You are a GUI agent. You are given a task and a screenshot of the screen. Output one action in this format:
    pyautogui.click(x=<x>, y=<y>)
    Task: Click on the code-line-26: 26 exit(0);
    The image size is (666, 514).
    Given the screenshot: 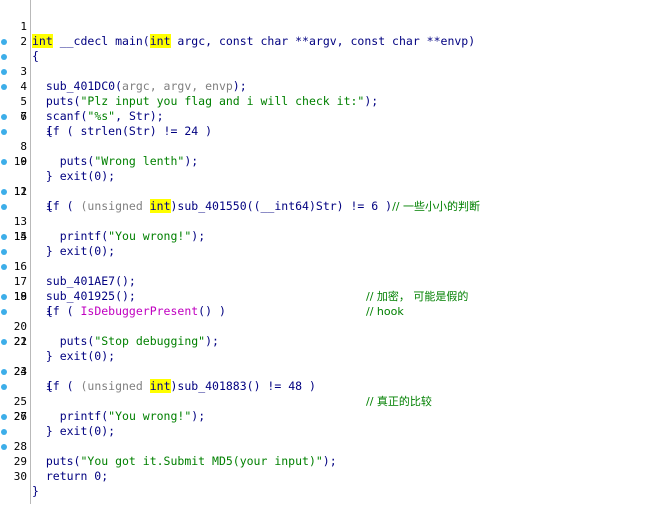 What is the action you would take?
    pyautogui.click(x=333, y=408)
    